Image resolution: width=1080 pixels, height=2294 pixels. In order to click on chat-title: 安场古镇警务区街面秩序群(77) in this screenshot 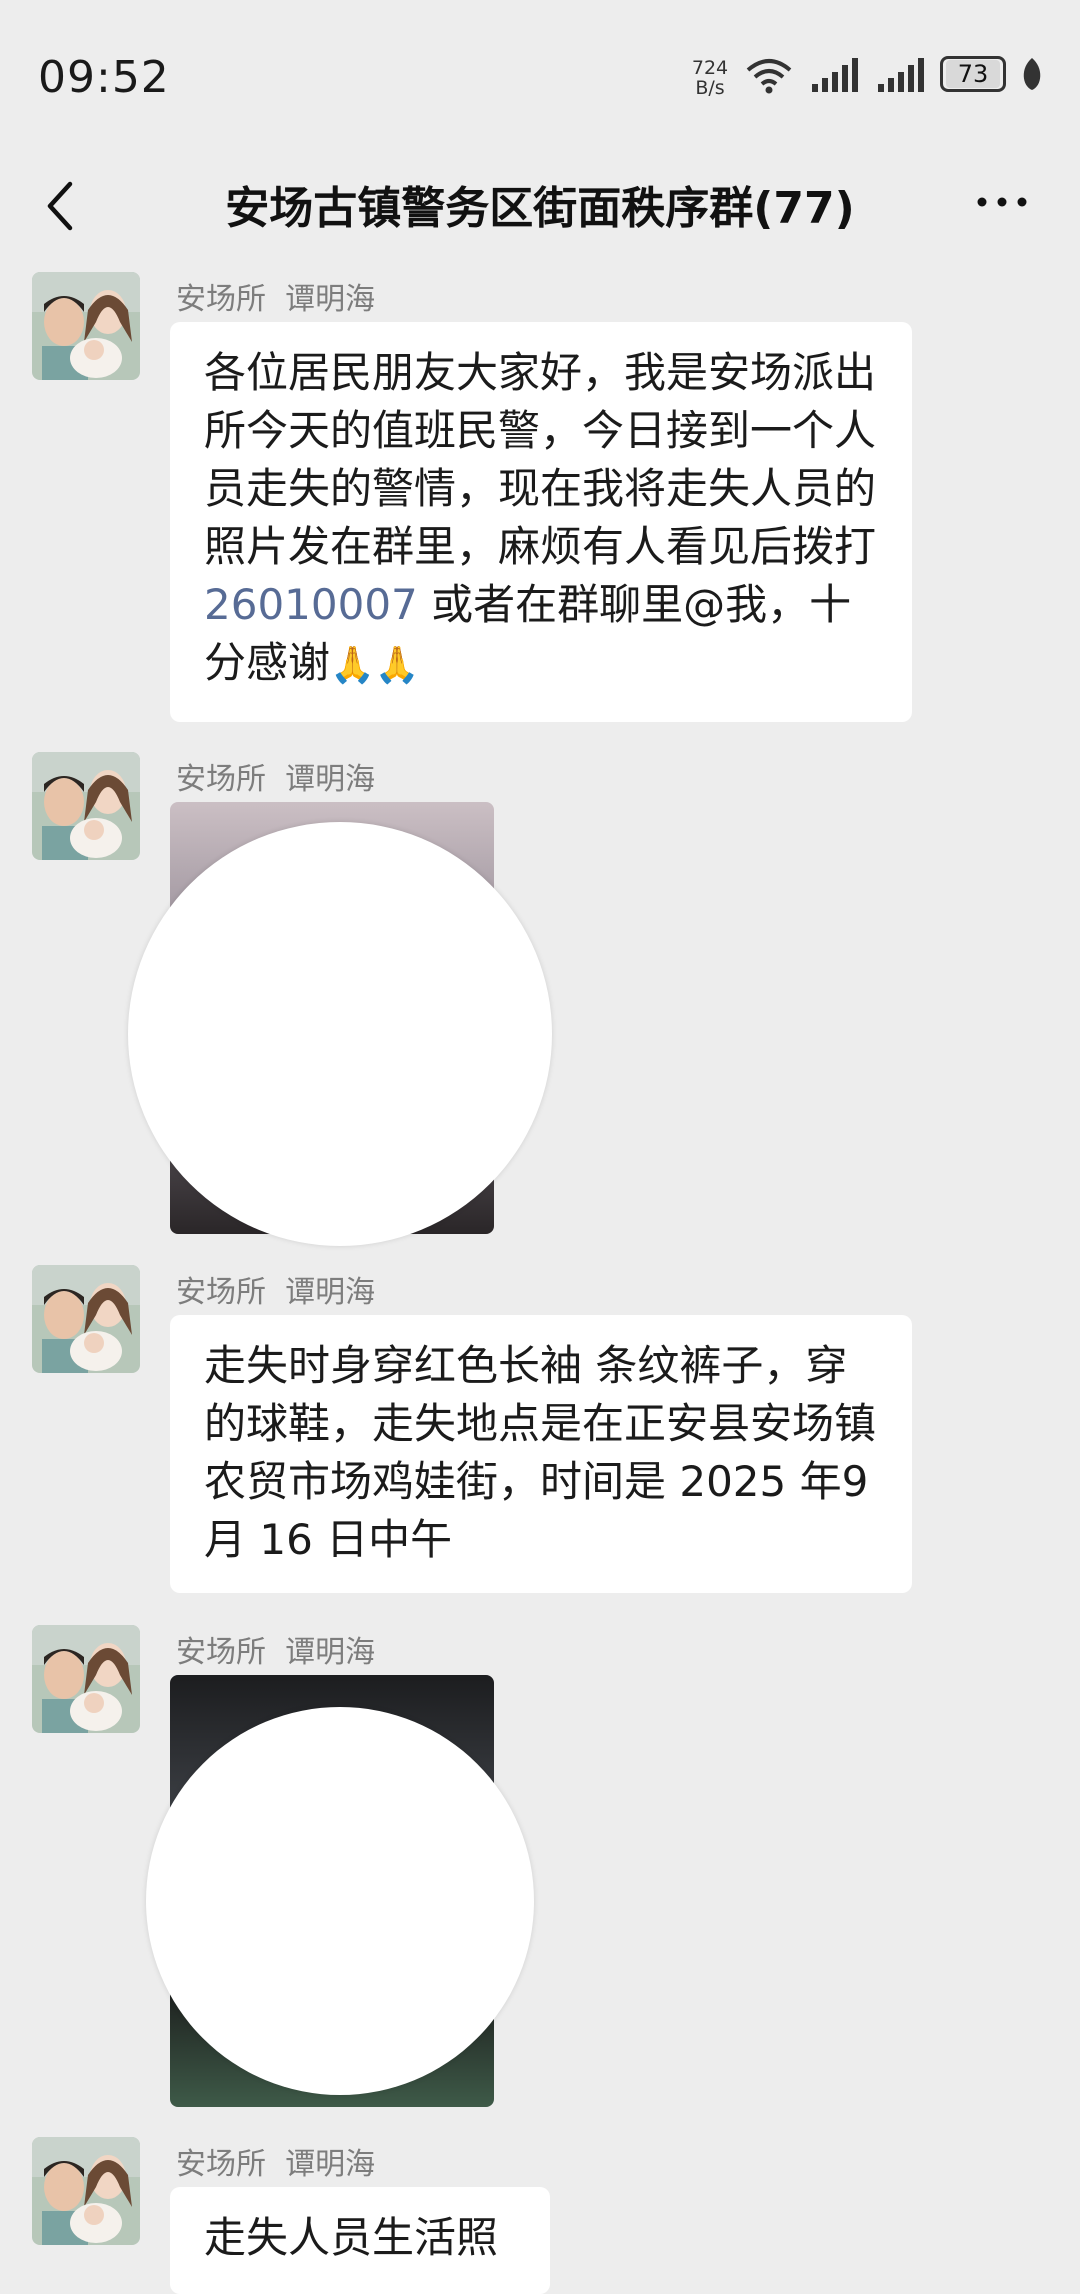, I will do `click(540, 208)`.